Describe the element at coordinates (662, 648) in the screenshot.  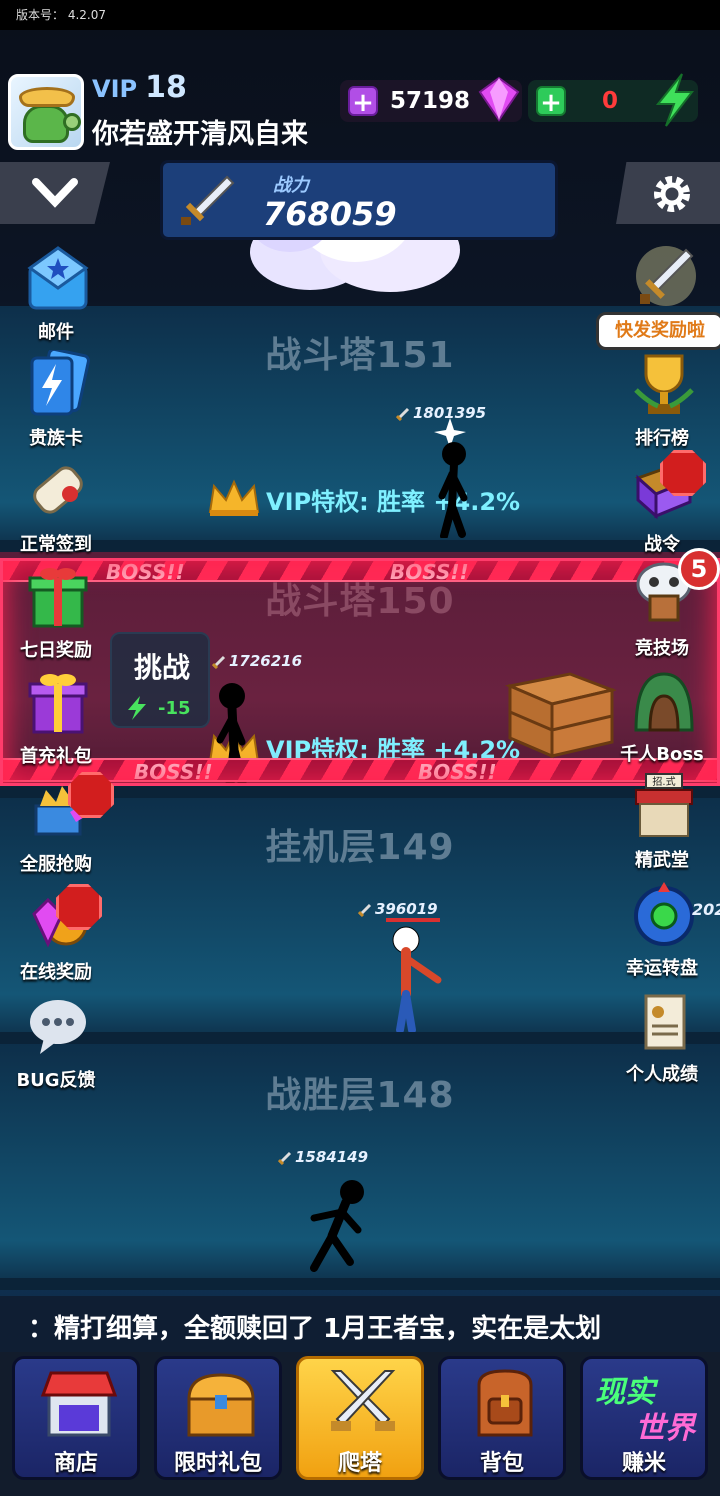
I see `arena-label: 竞技场` at that location.